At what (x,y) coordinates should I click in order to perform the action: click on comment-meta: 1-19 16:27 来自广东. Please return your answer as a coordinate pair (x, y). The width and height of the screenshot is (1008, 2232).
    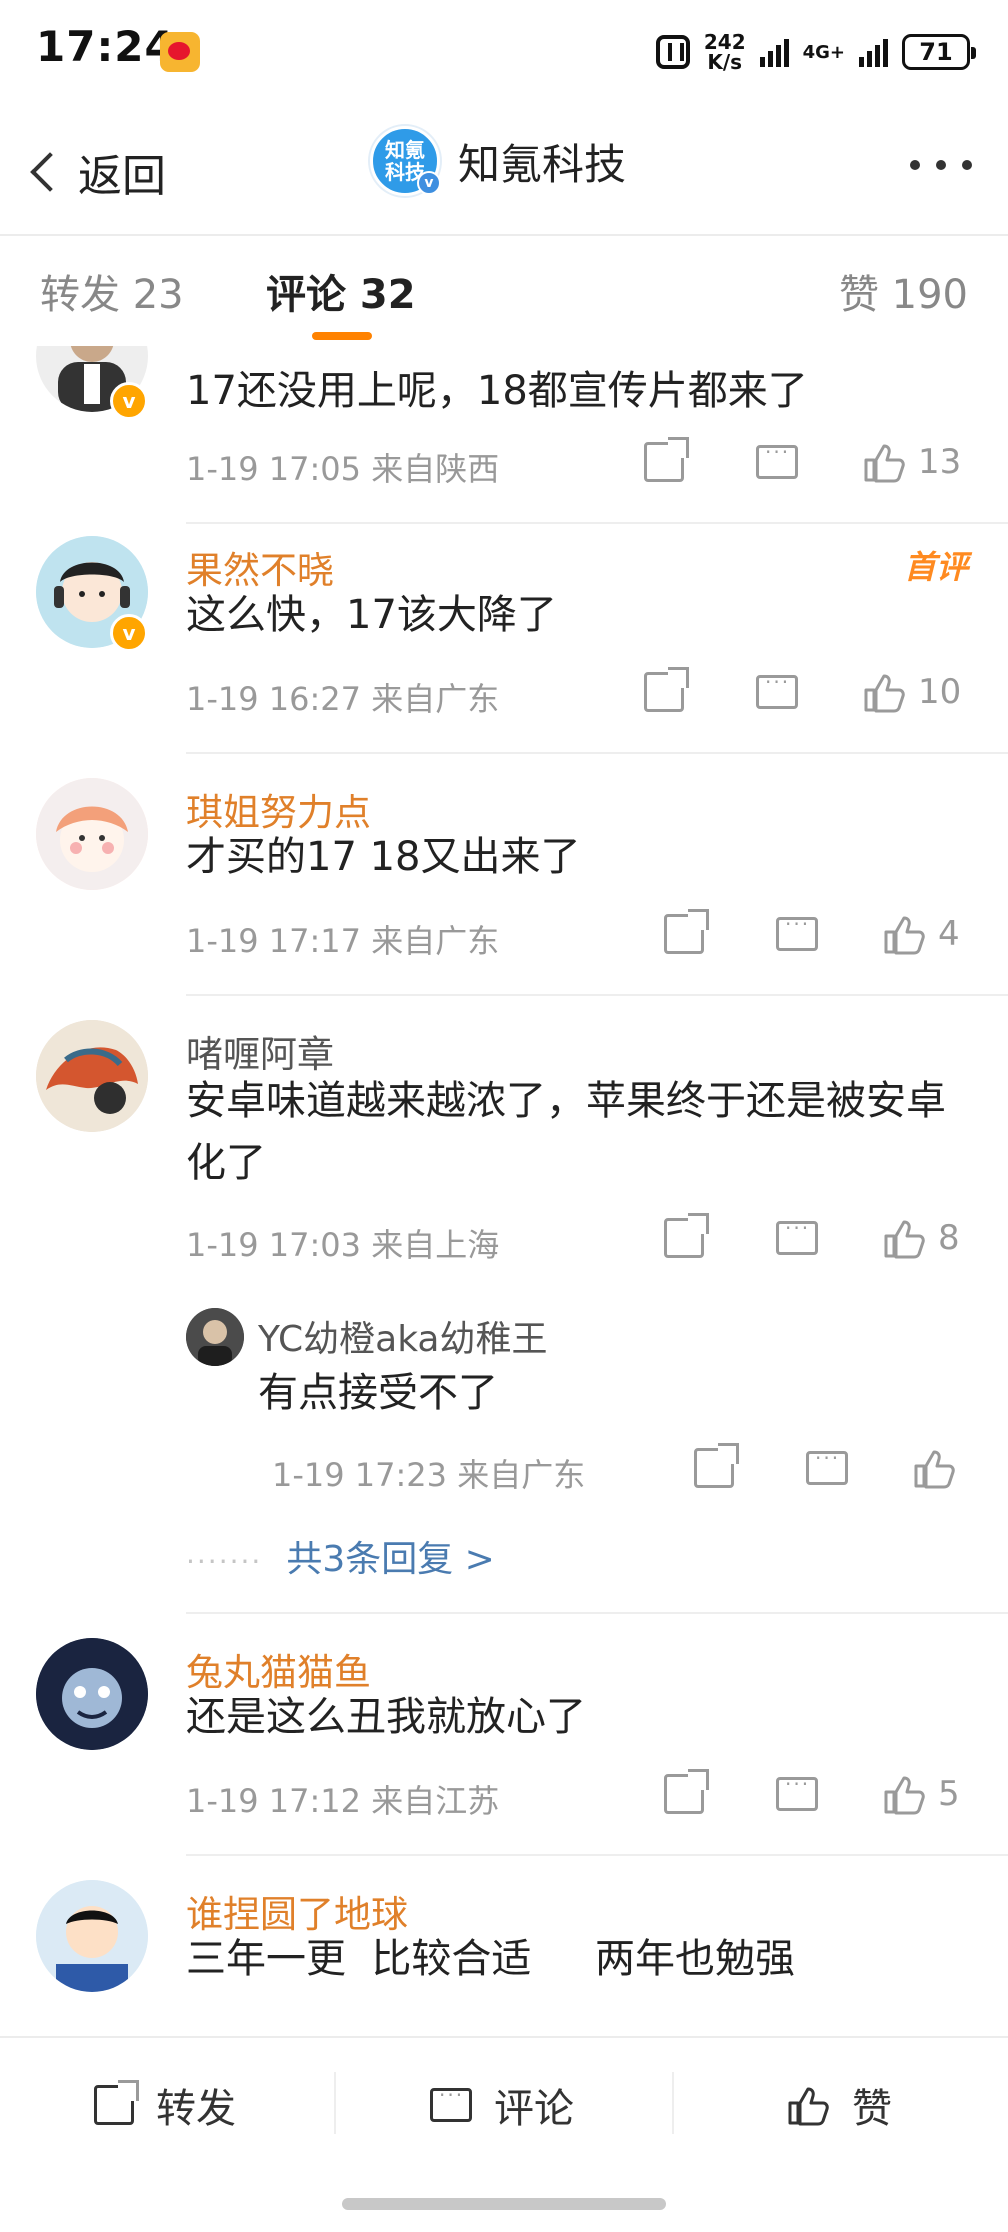
    Looking at the image, I should click on (343, 699).